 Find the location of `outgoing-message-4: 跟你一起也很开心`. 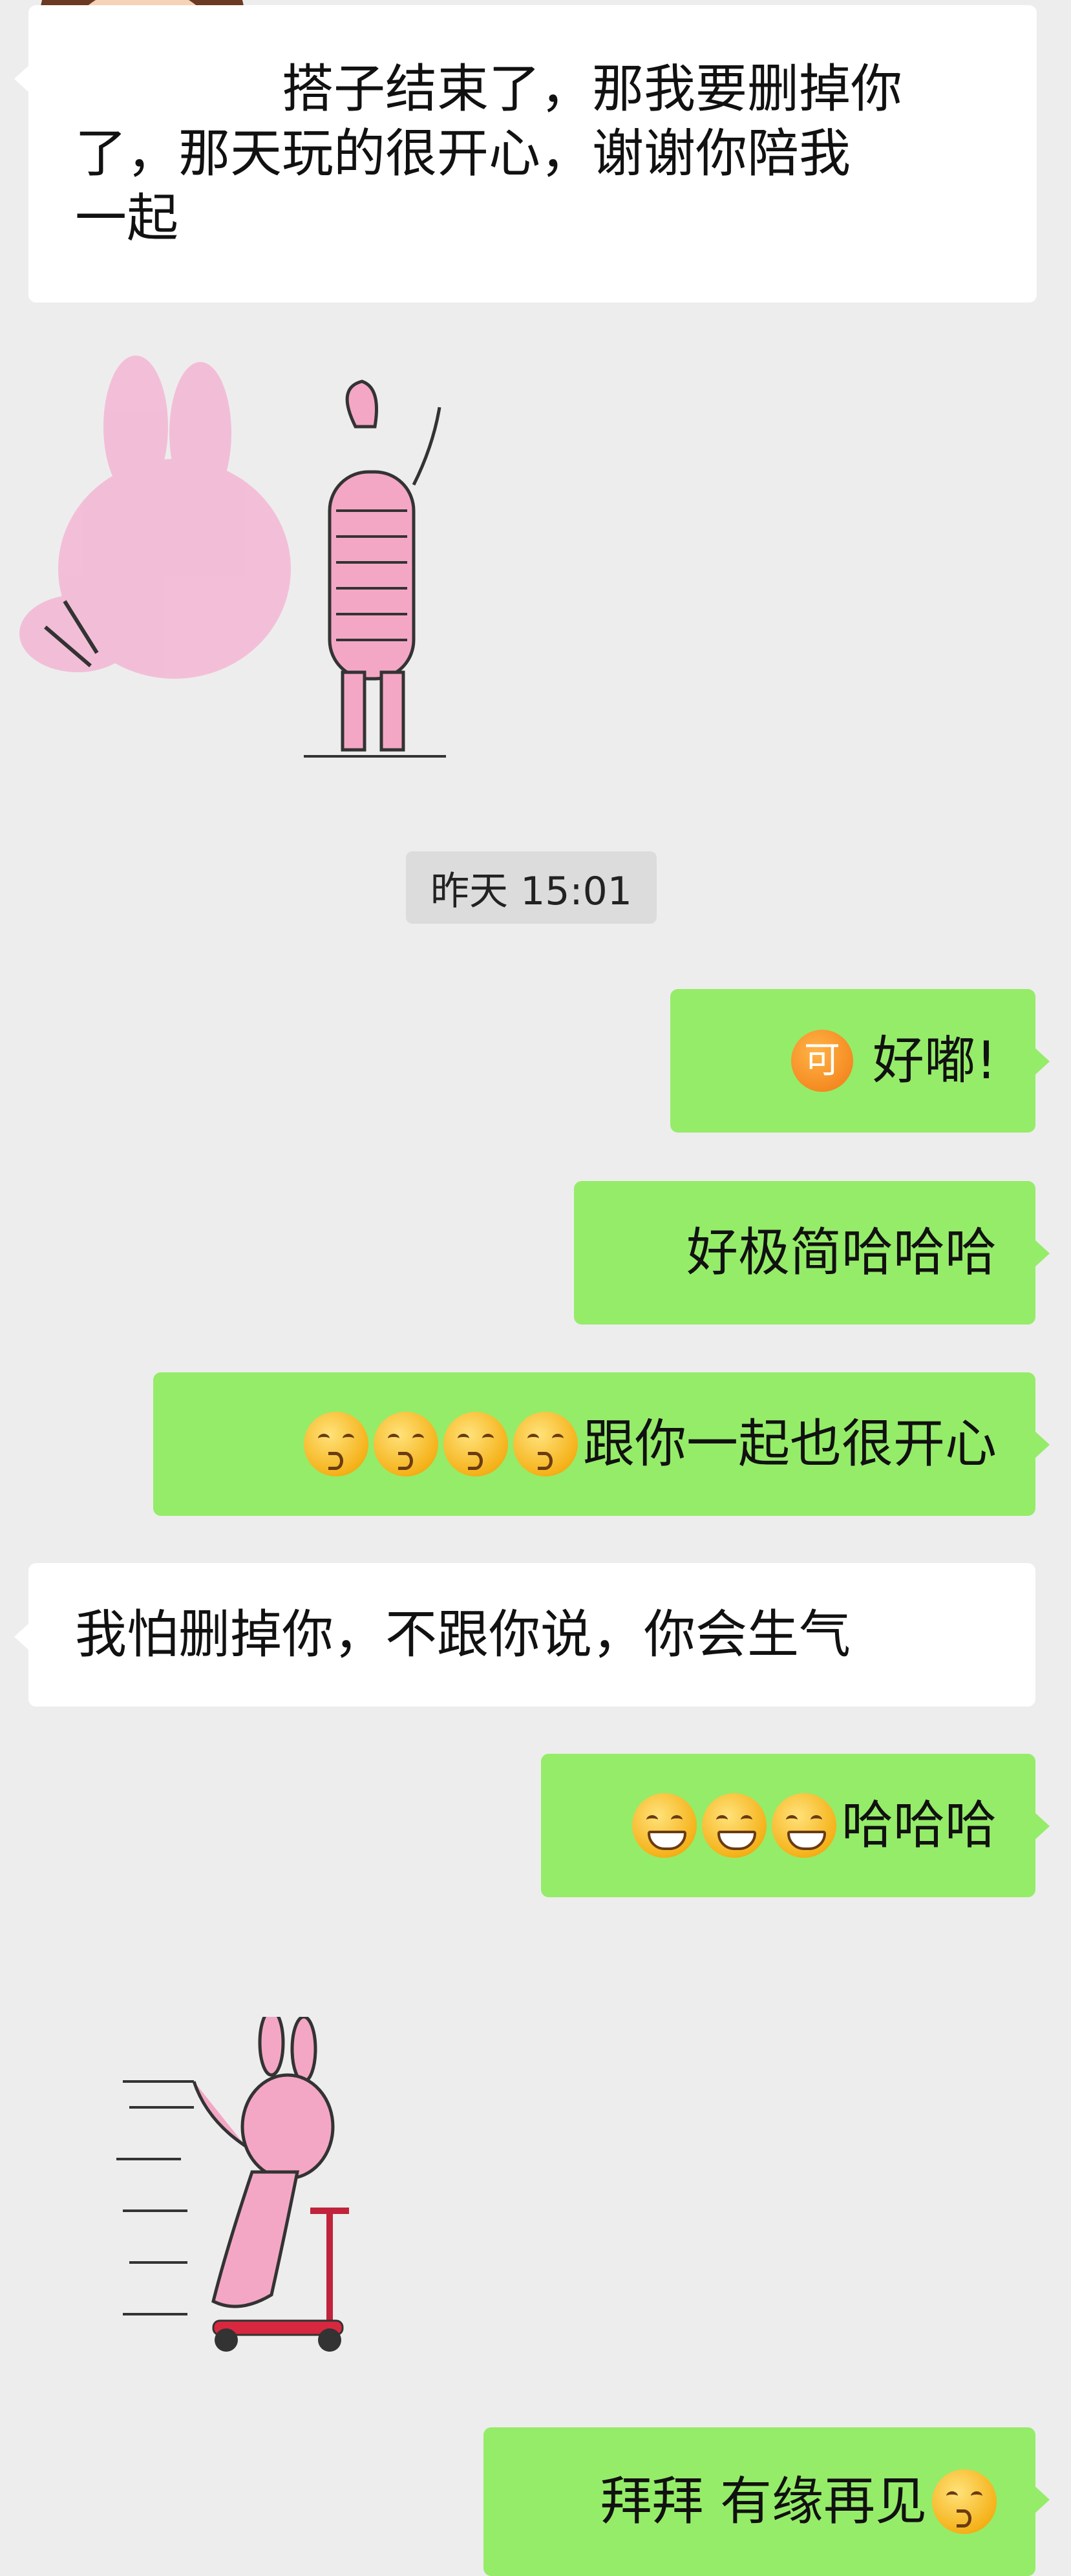

outgoing-message-4: 跟你一起也很开心 is located at coordinates (601, 1444).